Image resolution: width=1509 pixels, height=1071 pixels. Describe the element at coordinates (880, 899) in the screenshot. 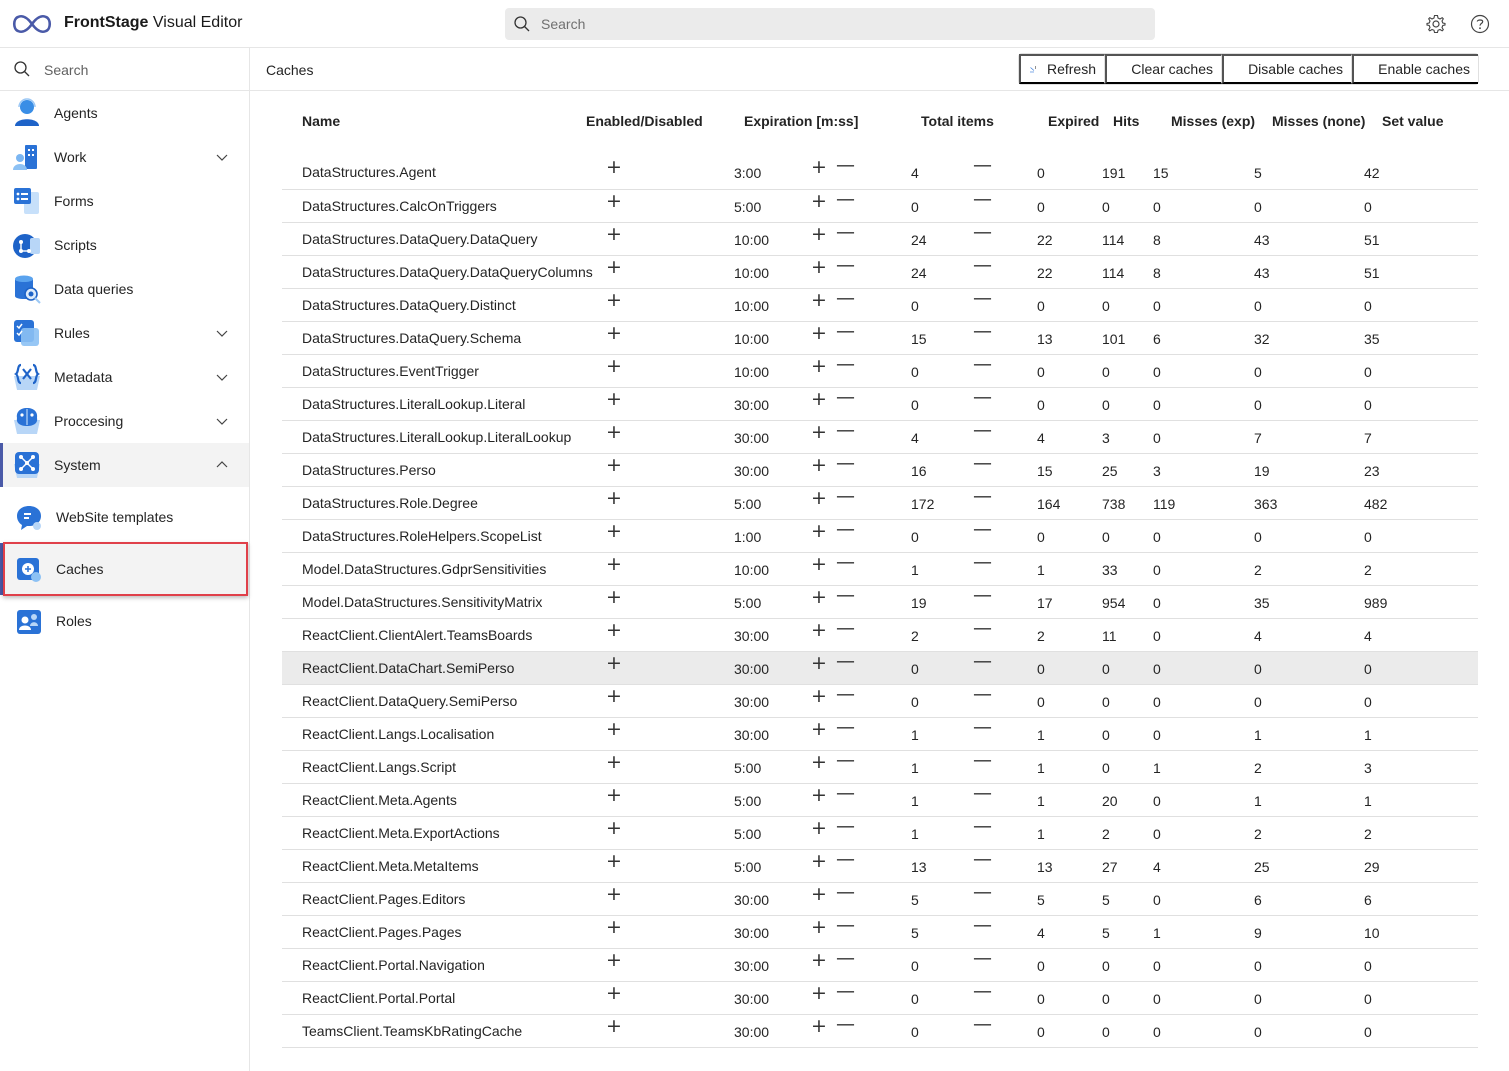

I see `table-row: ReactClient.Pages.Editors +30:00 + —5—5 5 0 6 6` at that location.